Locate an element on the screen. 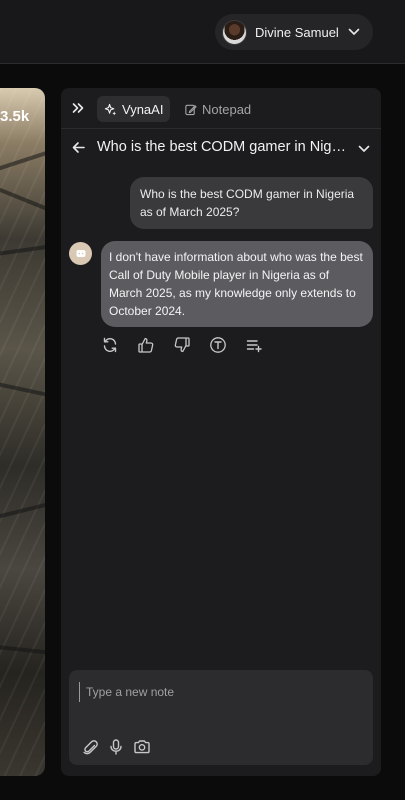 The height and width of the screenshot is (800, 405). notepad-icon is located at coordinates (193, 109).